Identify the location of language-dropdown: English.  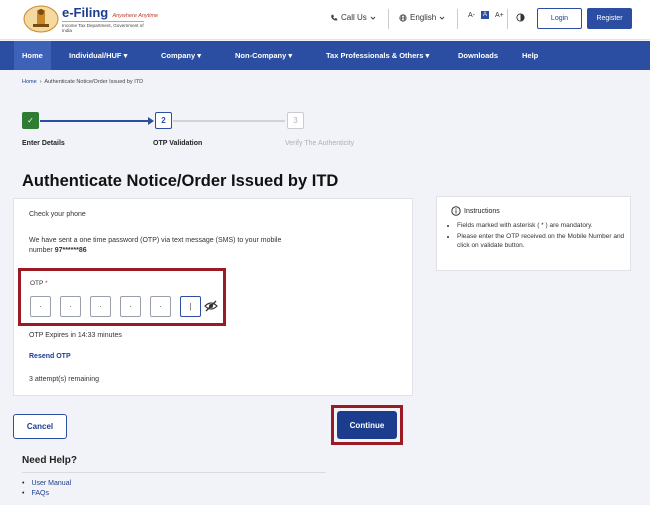
(422, 17).